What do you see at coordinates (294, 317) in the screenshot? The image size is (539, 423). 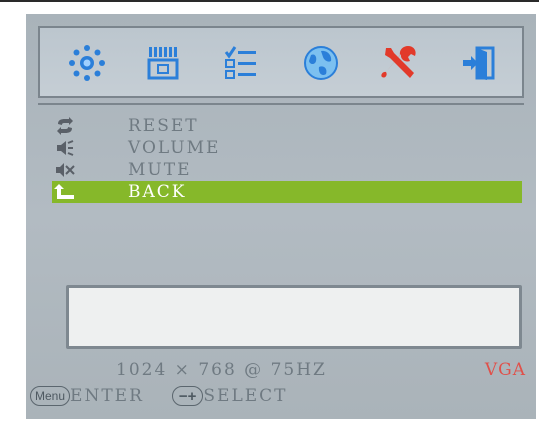 I see `info-box` at bounding box center [294, 317].